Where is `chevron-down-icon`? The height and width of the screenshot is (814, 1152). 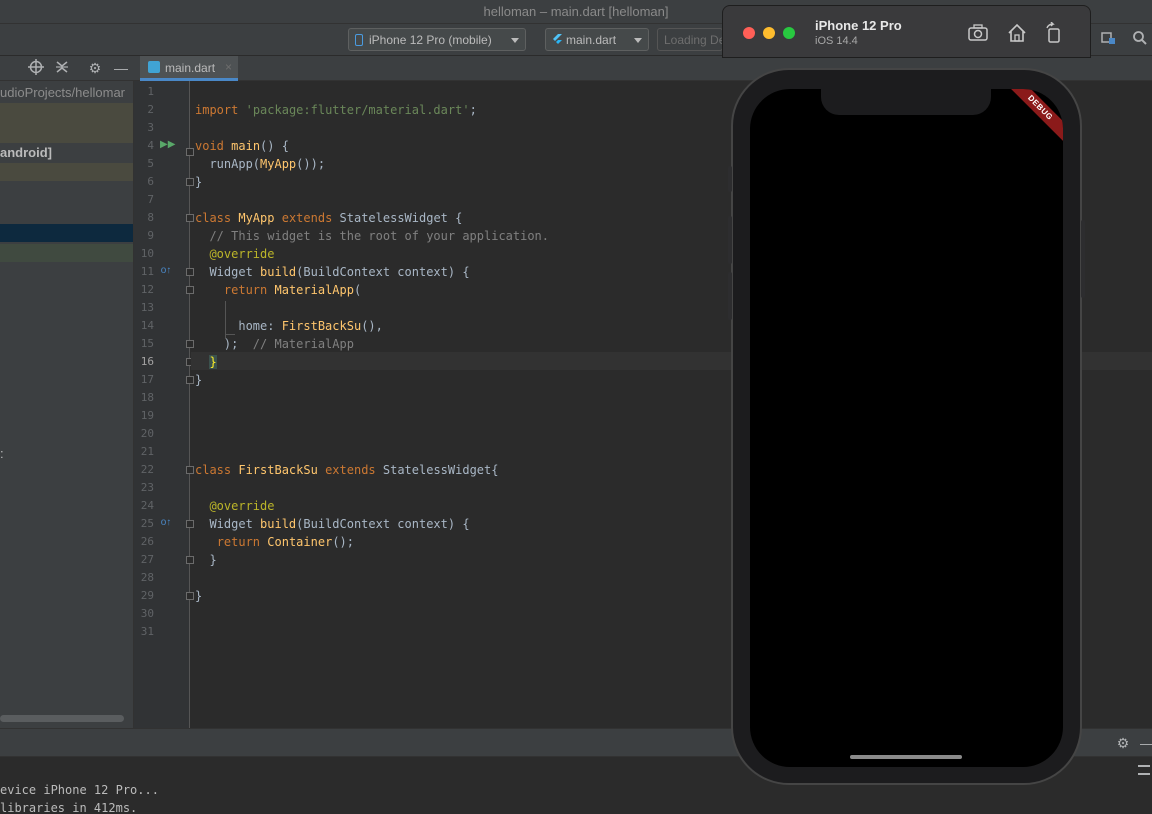
chevron-down-icon is located at coordinates (638, 40).